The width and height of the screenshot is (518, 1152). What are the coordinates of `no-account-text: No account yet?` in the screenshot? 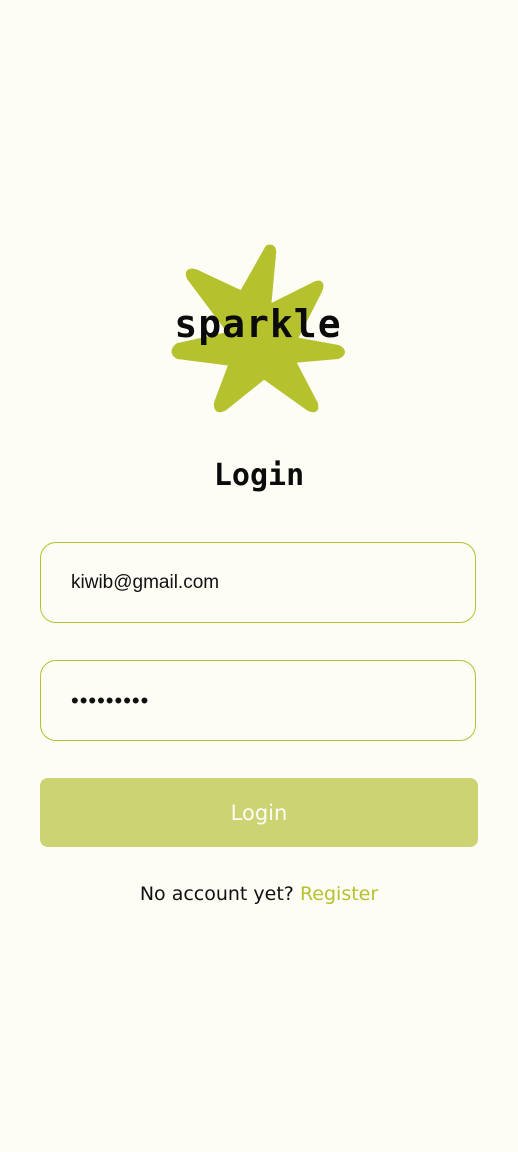 It's located at (216, 894).